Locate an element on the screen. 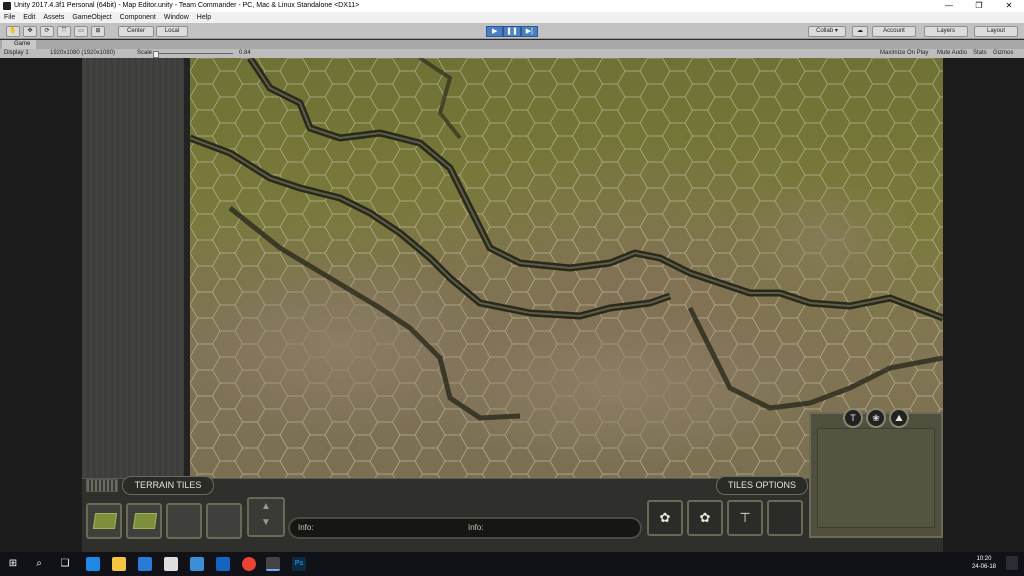 This screenshot has height=576, width=1024. layout-dropdown: Layout is located at coordinates (996, 31).